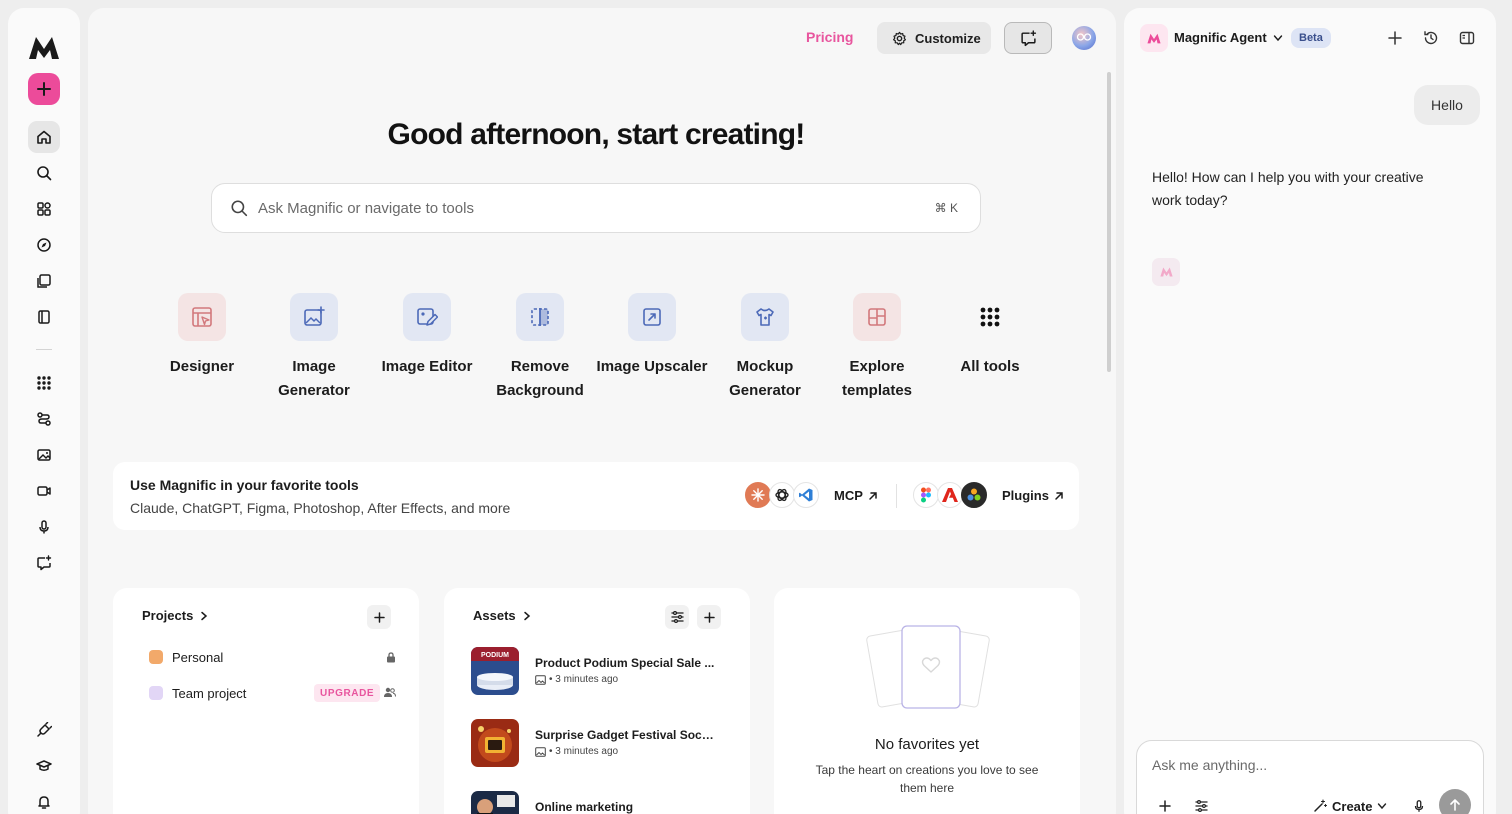  I want to click on agent-selector: Magnific Agent, so click(1228, 37).